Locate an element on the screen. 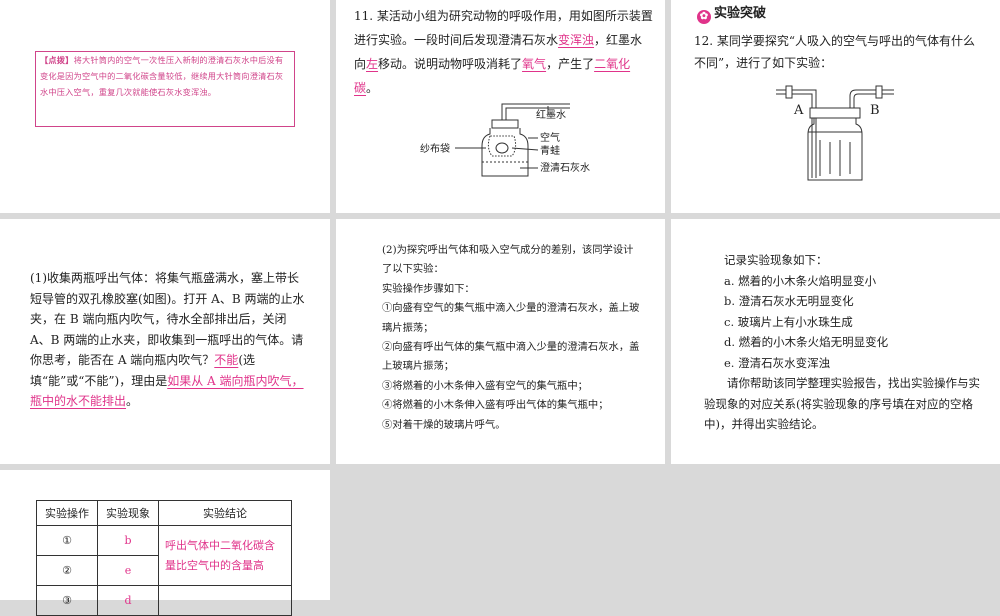 The width and height of the screenshot is (1000, 616). table-row: ③ d is located at coordinates (164, 600).